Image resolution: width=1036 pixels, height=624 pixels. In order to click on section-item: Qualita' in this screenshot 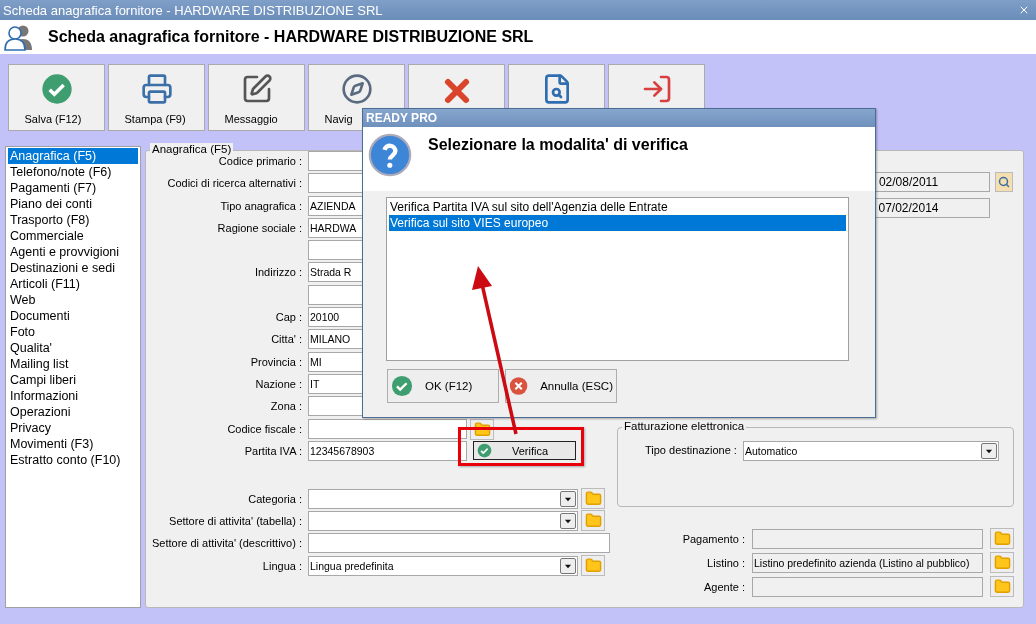, I will do `click(73, 348)`.